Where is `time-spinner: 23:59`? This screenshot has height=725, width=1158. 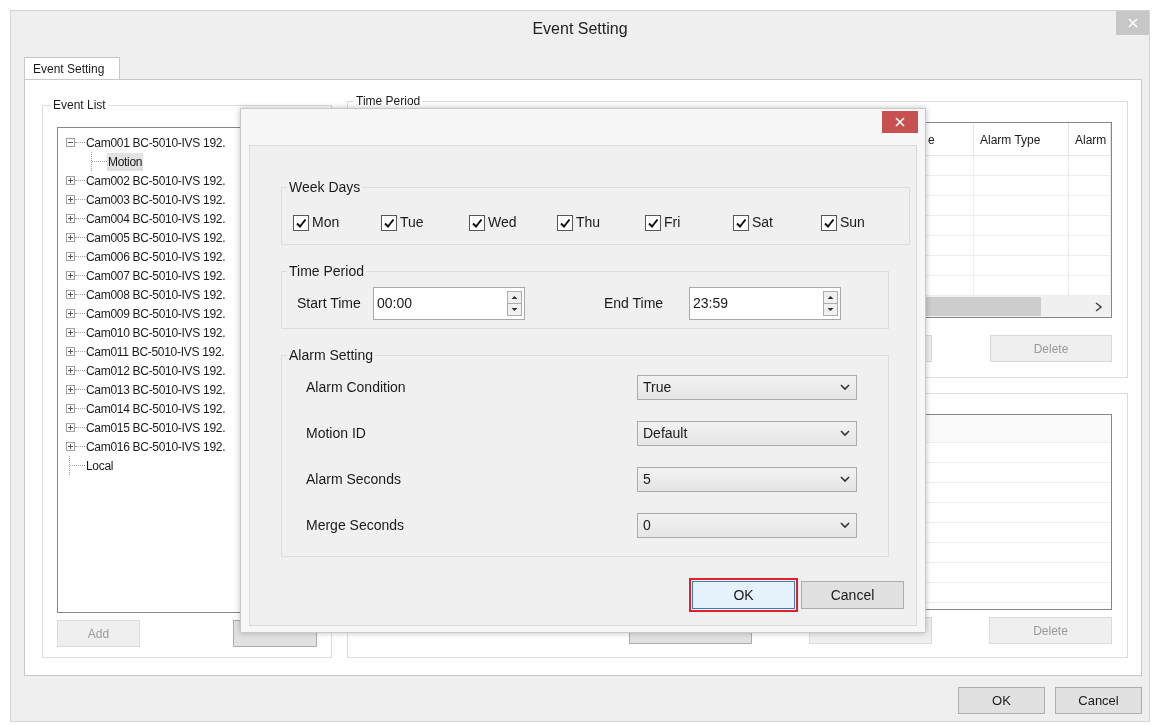 time-spinner: 23:59 is located at coordinates (765, 303).